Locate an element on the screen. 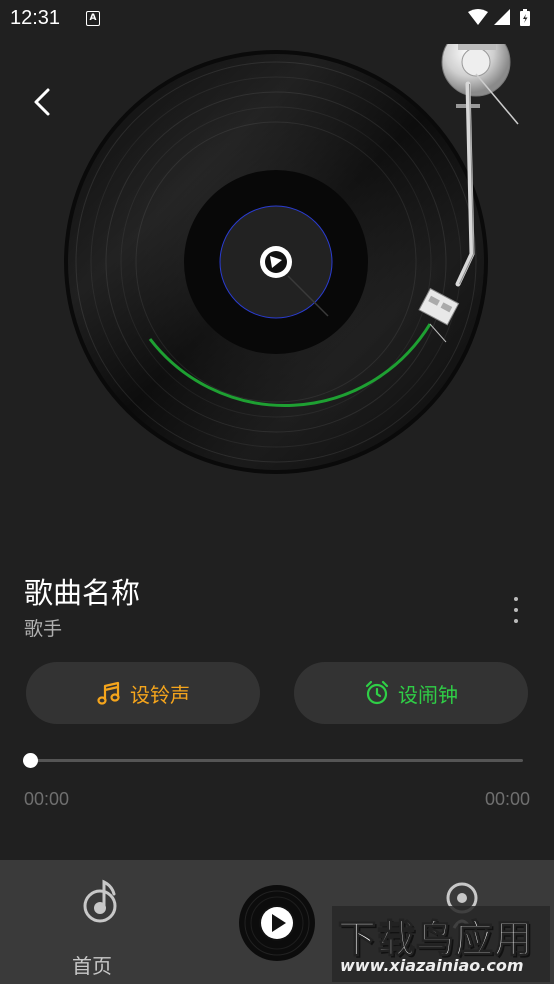 The width and height of the screenshot is (554, 984). play-icon is located at coordinates (277, 923).